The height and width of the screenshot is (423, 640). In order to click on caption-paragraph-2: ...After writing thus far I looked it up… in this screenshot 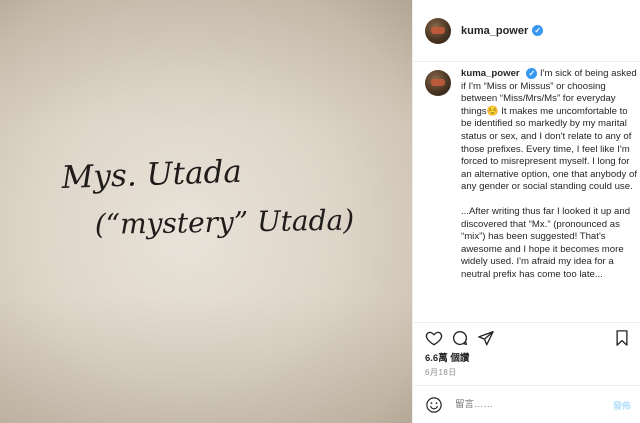, I will do `click(546, 242)`.